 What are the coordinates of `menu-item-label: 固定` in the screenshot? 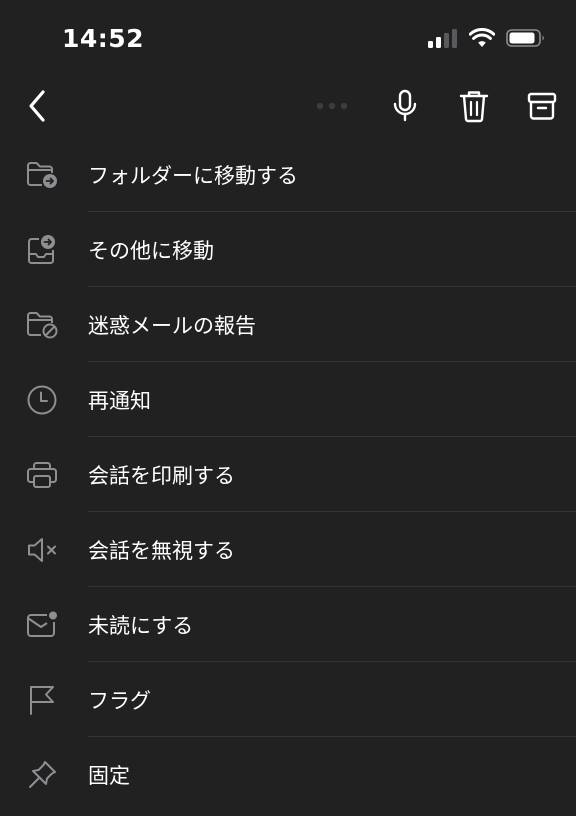 It's located at (109, 775).